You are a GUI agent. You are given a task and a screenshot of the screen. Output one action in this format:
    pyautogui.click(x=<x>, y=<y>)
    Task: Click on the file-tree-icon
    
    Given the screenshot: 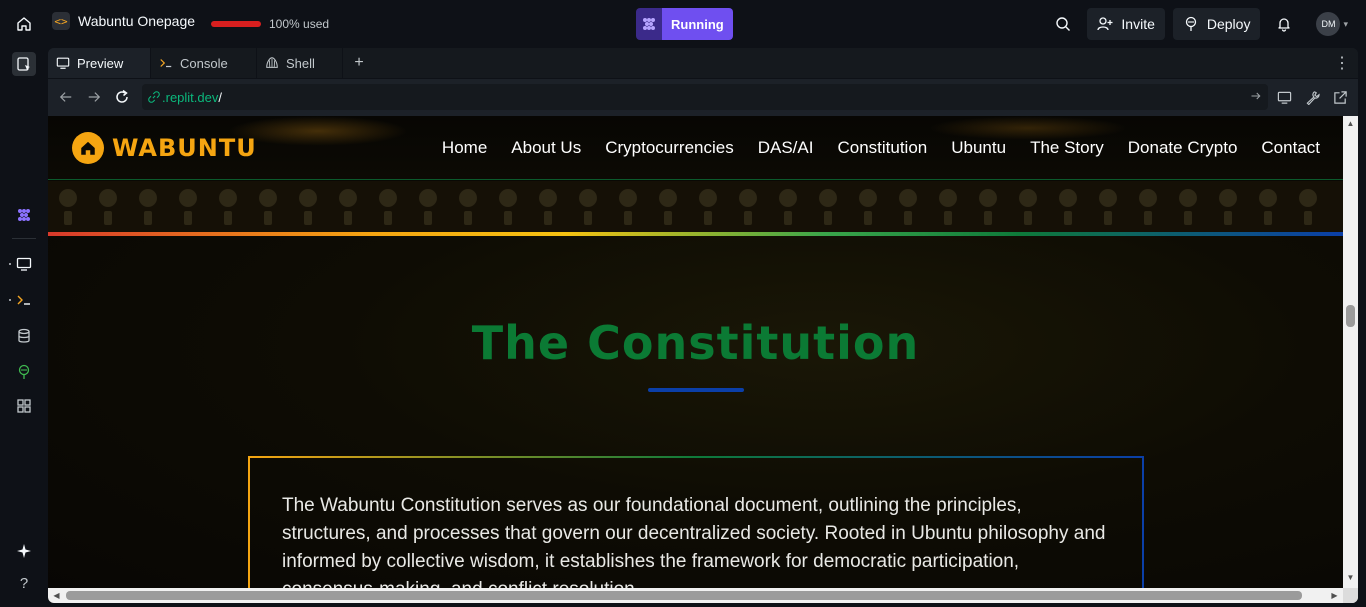 What is the action you would take?
    pyautogui.click(x=24, y=64)
    